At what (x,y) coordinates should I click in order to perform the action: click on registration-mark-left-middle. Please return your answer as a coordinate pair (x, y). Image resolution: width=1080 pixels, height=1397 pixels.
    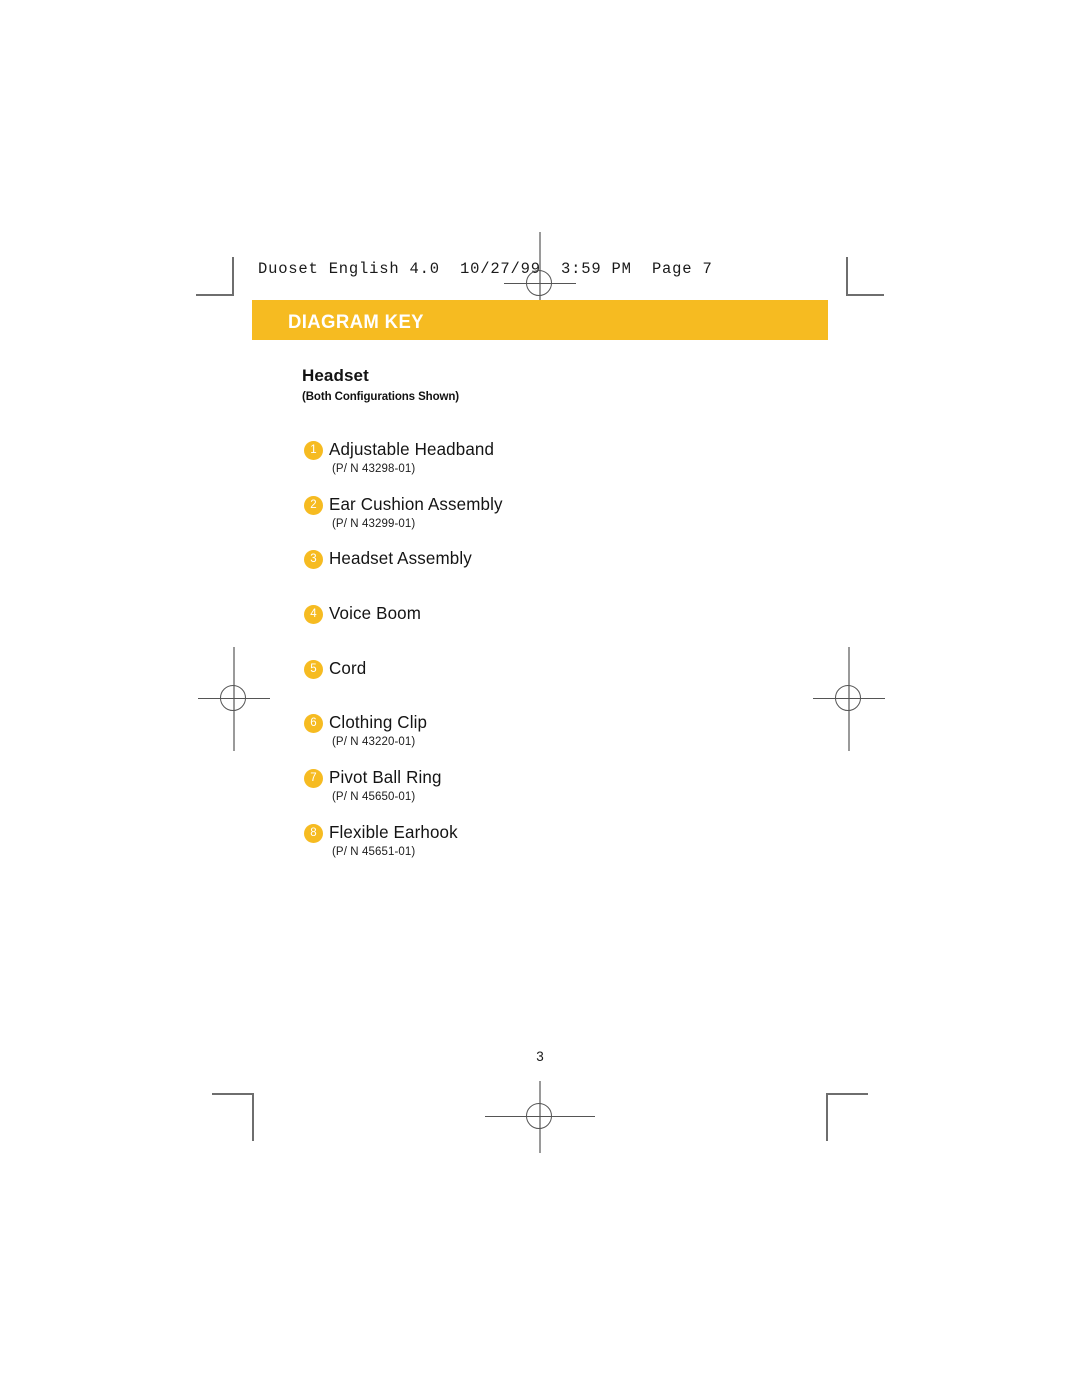
    Looking at the image, I should click on (234, 699).